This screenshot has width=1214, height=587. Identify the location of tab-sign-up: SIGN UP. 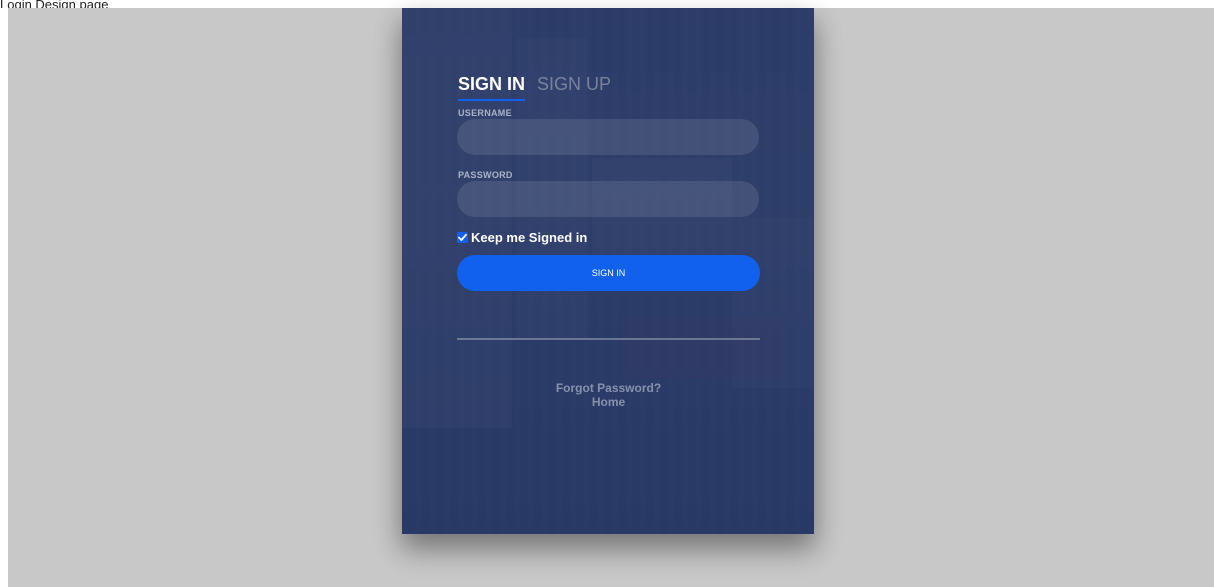
(574, 86).